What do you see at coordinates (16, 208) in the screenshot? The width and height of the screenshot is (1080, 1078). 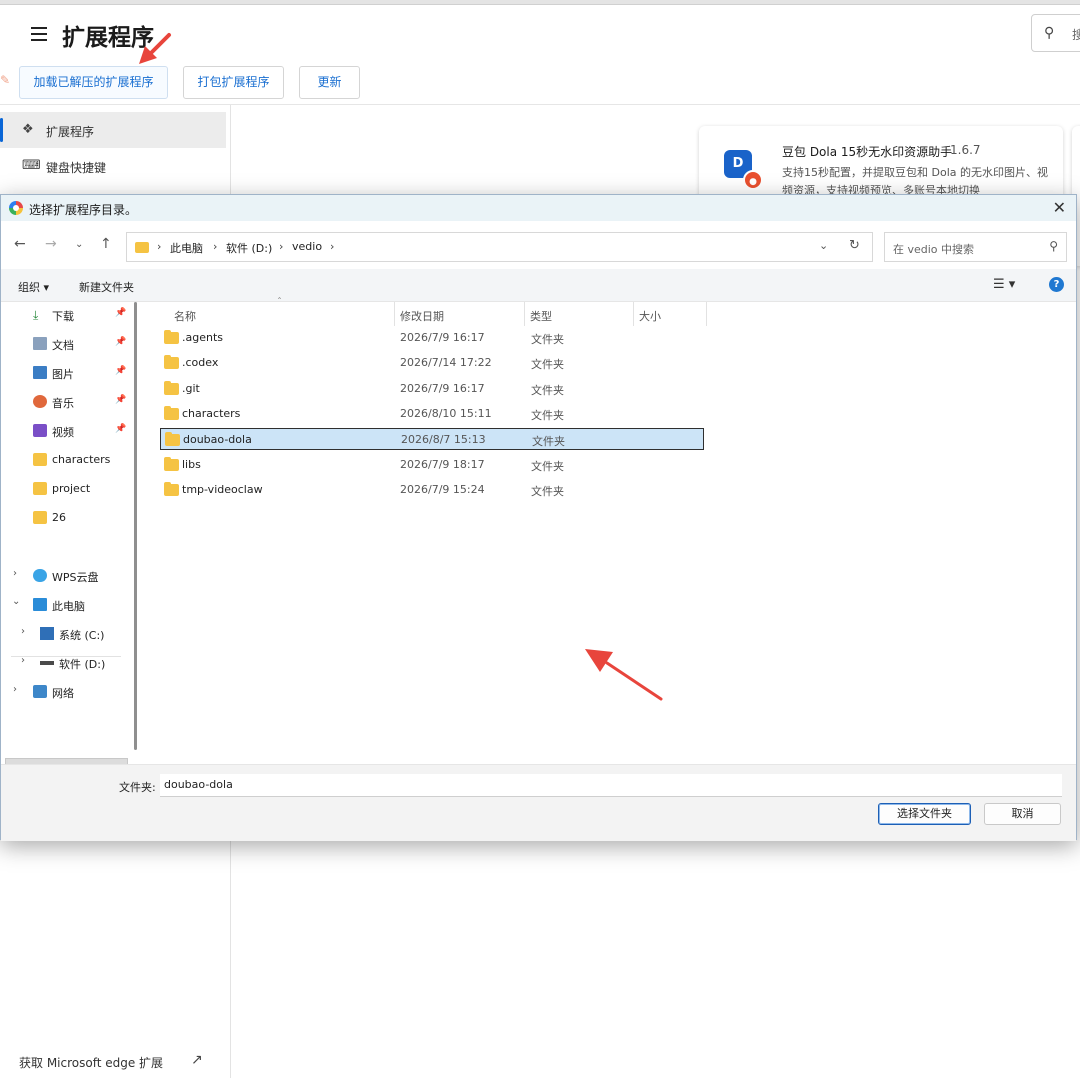 I see `browser-logo-icon` at bounding box center [16, 208].